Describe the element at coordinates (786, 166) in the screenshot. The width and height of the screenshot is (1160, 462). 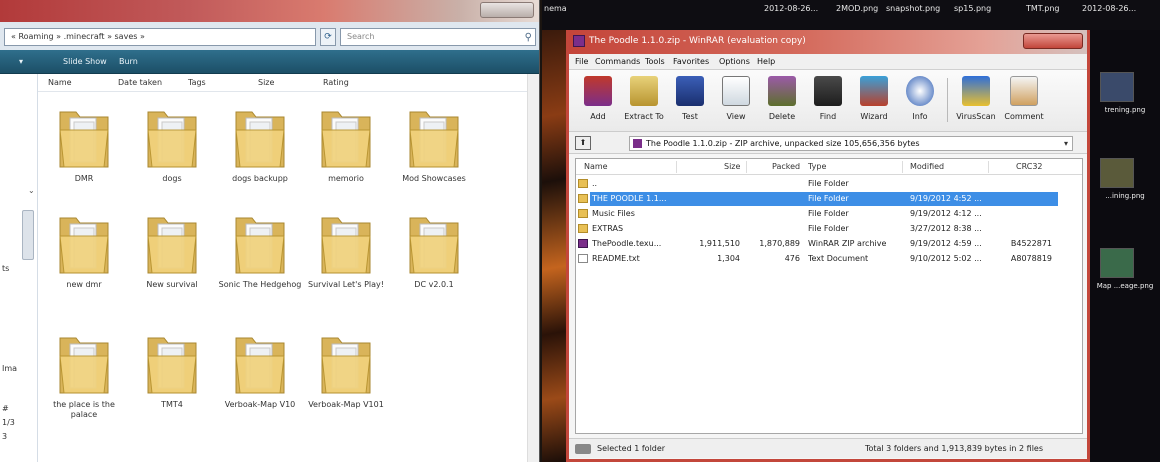
I see `column-packed: Packed` at that location.